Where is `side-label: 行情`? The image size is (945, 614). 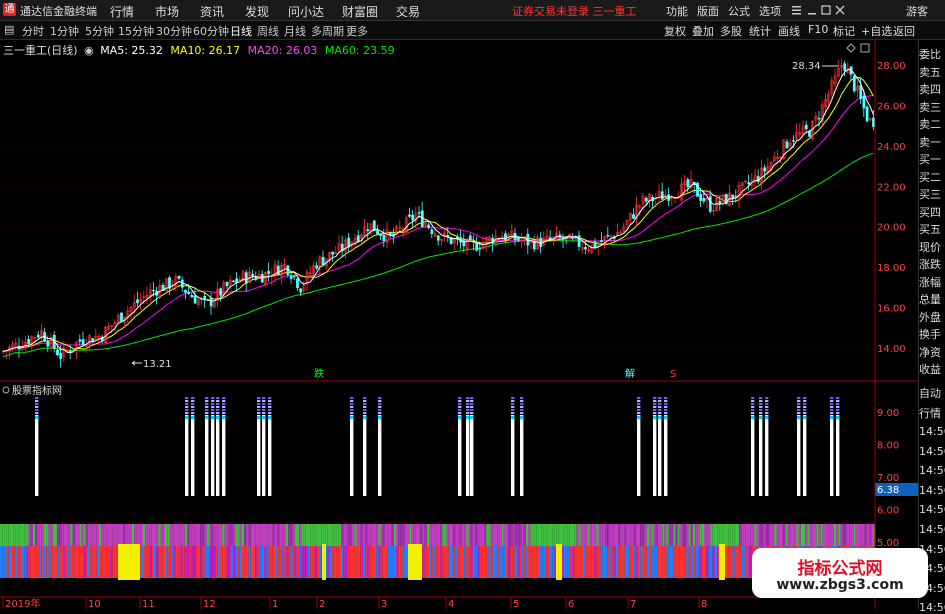
side-label: 行情 is located at coordinates (932, 413).